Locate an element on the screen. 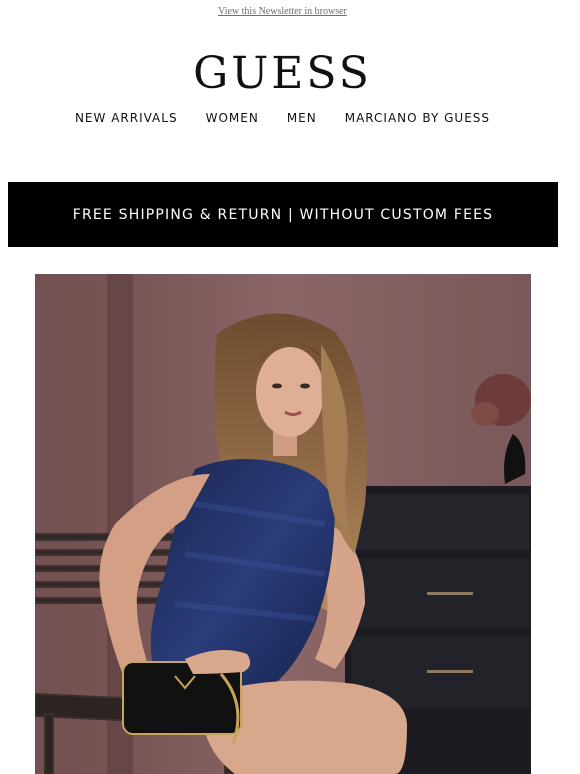 The image size is (580, 774). nav-item-new-arrivals: NEW ARRIVALS is located at coordinates (126, 118).